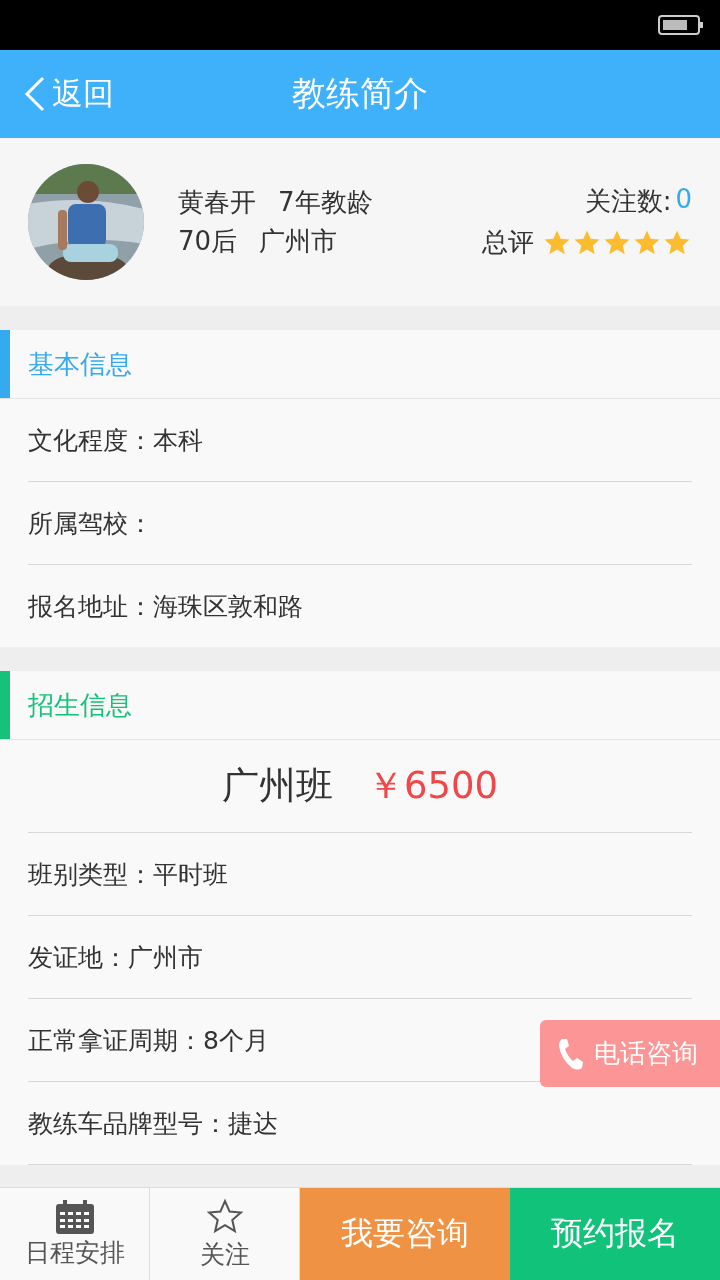 This screenshot has width=720, height=1280. I want to click on section-title: 基本信息, so click(80, 364).